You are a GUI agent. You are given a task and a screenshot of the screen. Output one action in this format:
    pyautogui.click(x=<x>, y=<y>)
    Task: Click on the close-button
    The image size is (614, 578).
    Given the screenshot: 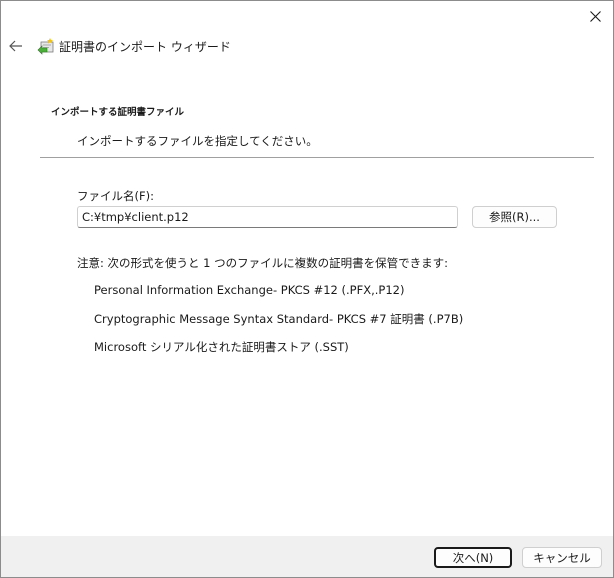 What is the action you would take?
    pyautogui.click(x=595, y=16)
    